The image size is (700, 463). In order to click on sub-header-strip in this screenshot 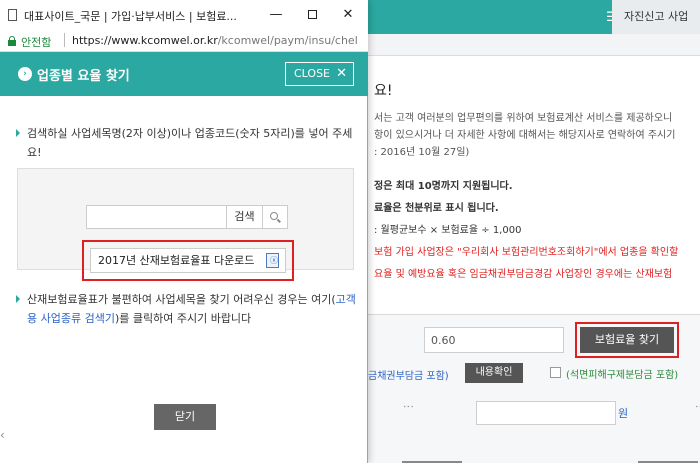, I will do `click(534, 45)`.